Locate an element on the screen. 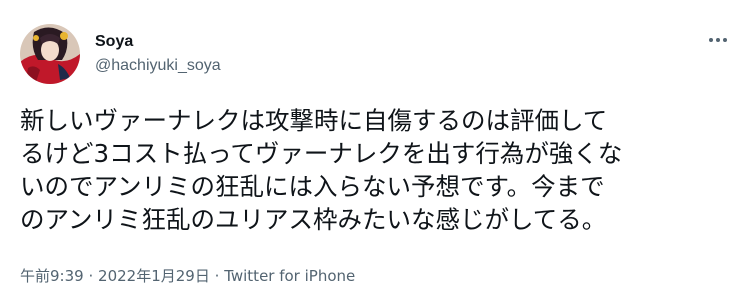  tweet-date: 2022年1月29日 is located at coordinates (154, 276).